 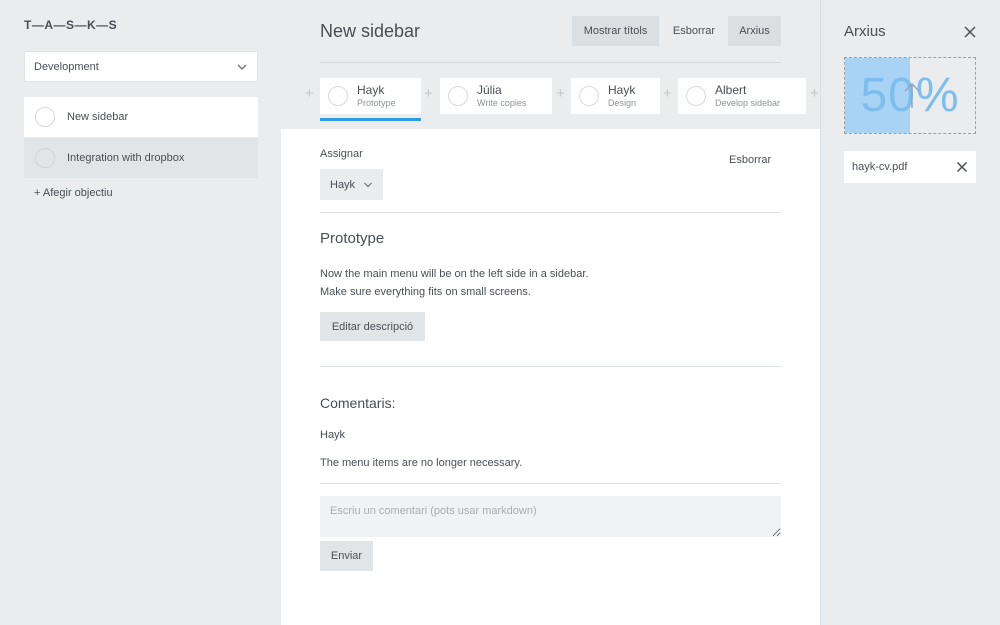 I want to click on task-card: Hayk Design, so click(x=615, y=96).